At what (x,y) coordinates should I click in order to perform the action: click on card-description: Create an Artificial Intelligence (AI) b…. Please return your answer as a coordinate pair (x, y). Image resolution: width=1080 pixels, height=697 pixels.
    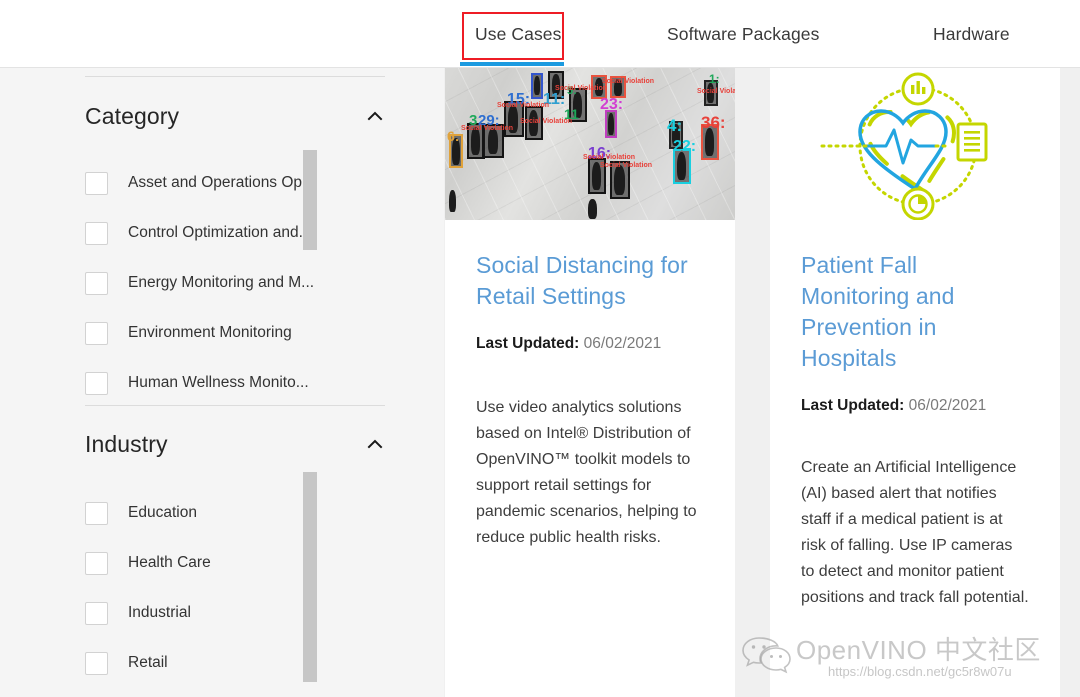
    Looking at the image, I should click on (915, 532).